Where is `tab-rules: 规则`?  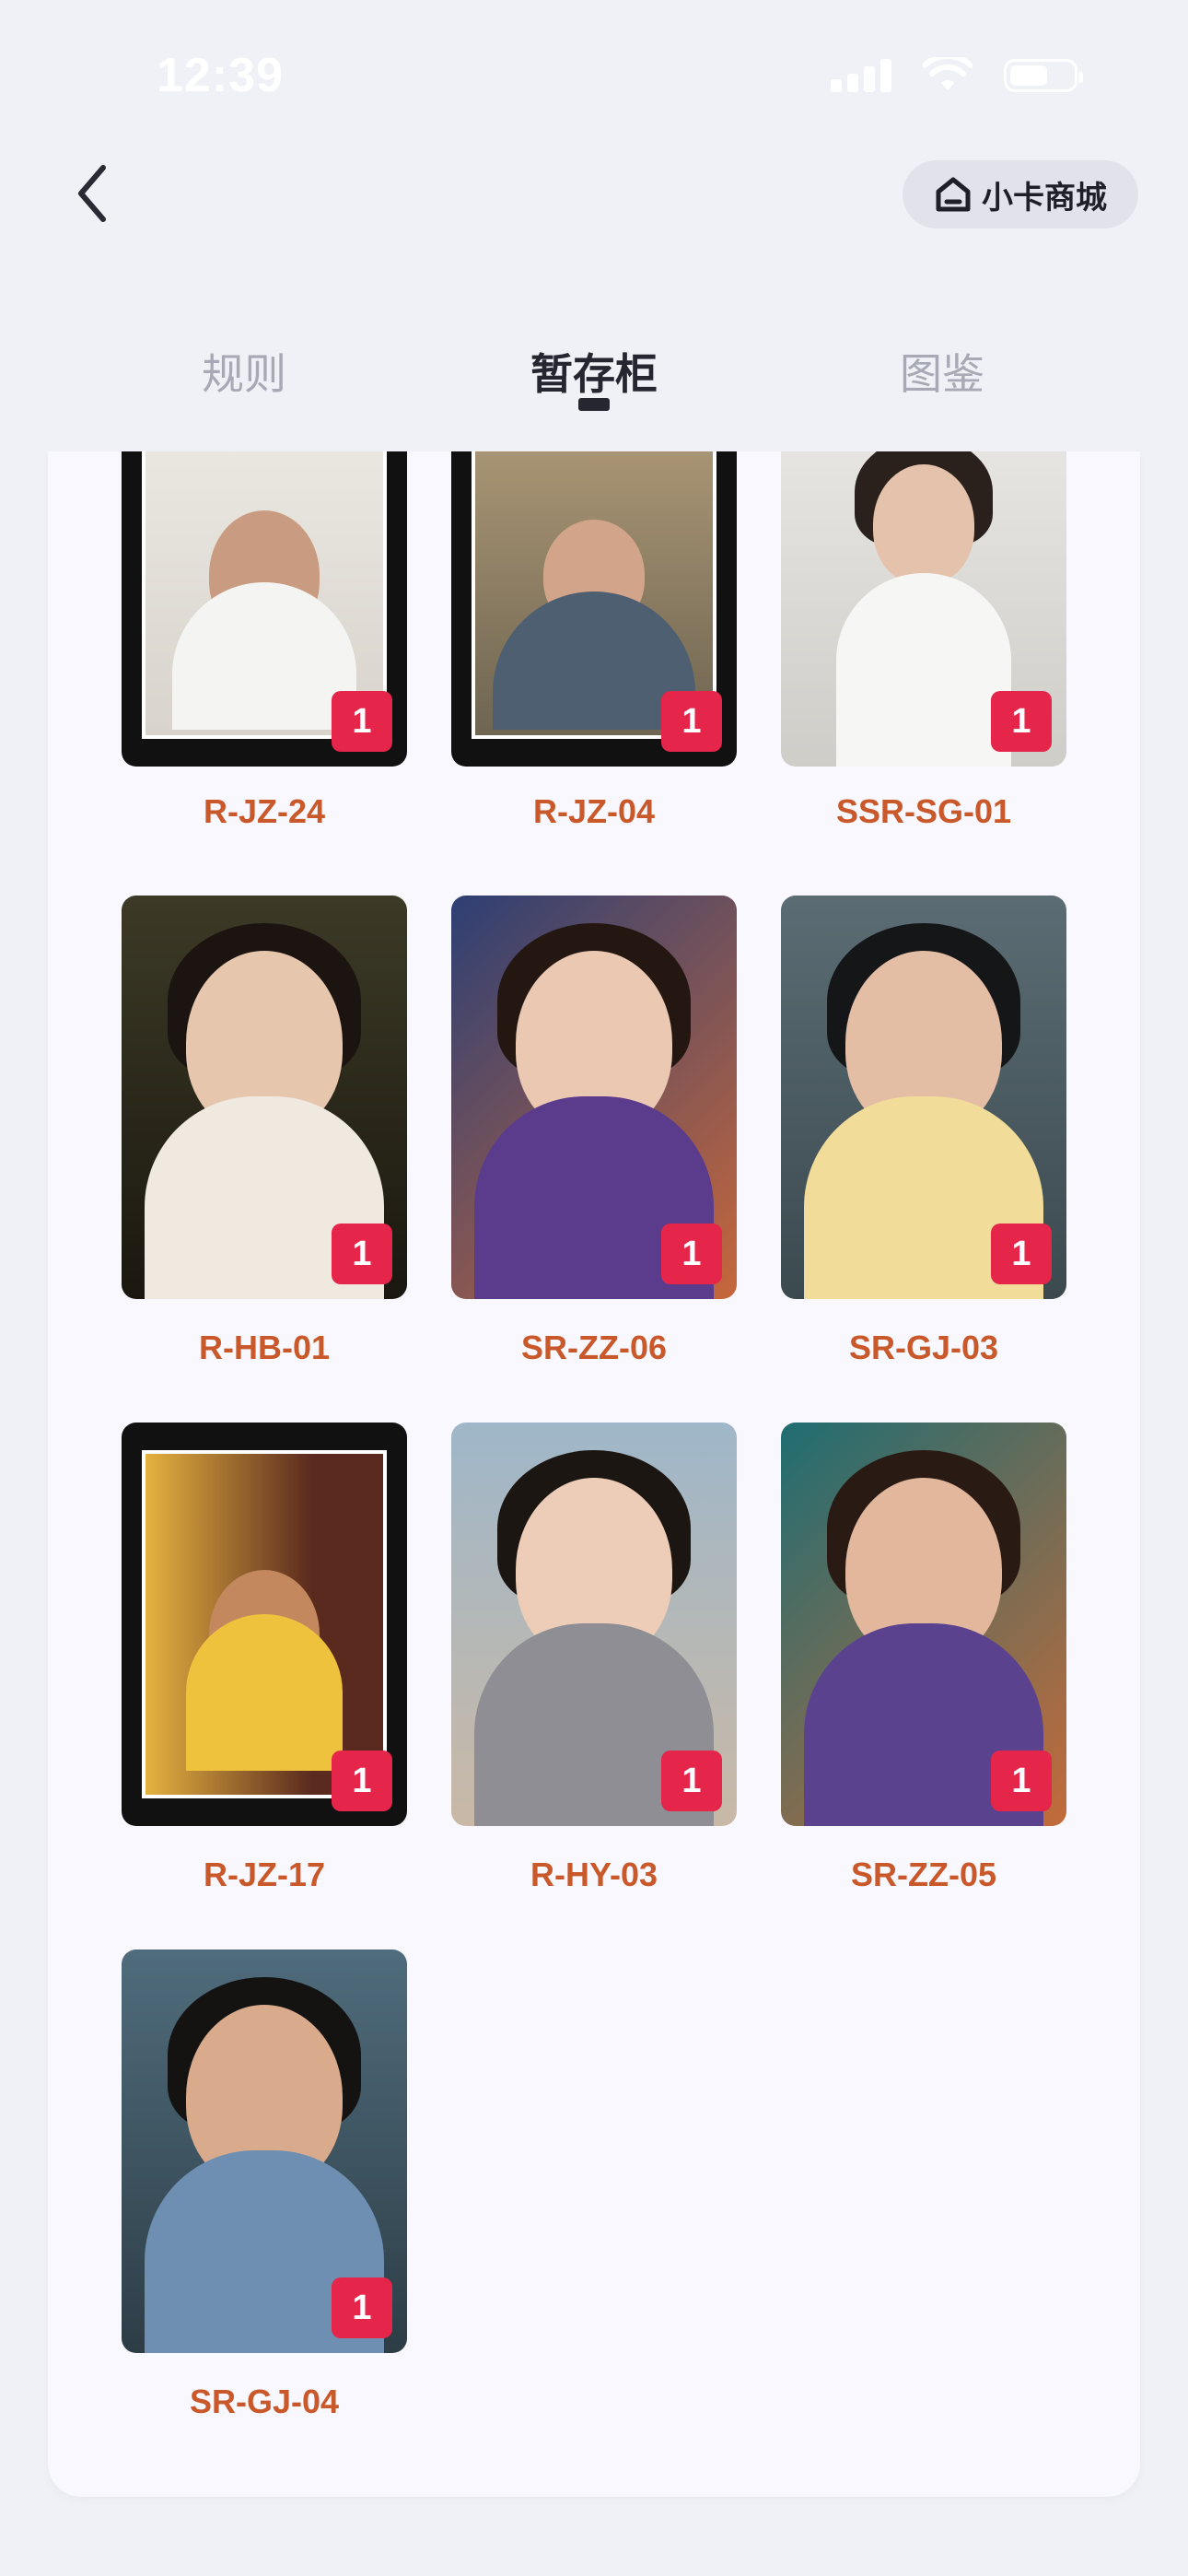 tab-rules: 规则 is located at coordinates (244, 371).